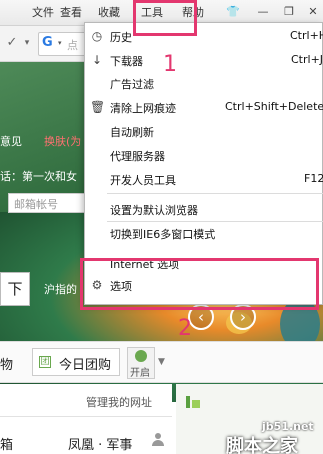  I want to click on user-icon, so click(158, 440).